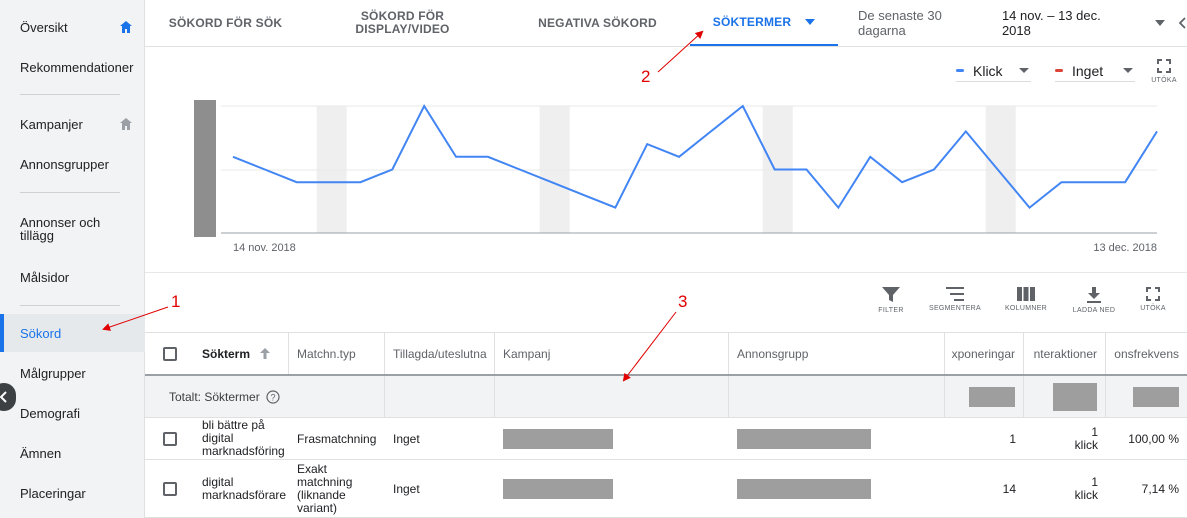 Image resolution: width=1187 pixels, height=518 pixels. I want to click on cell-annonsgrupp, so click(837, 438).